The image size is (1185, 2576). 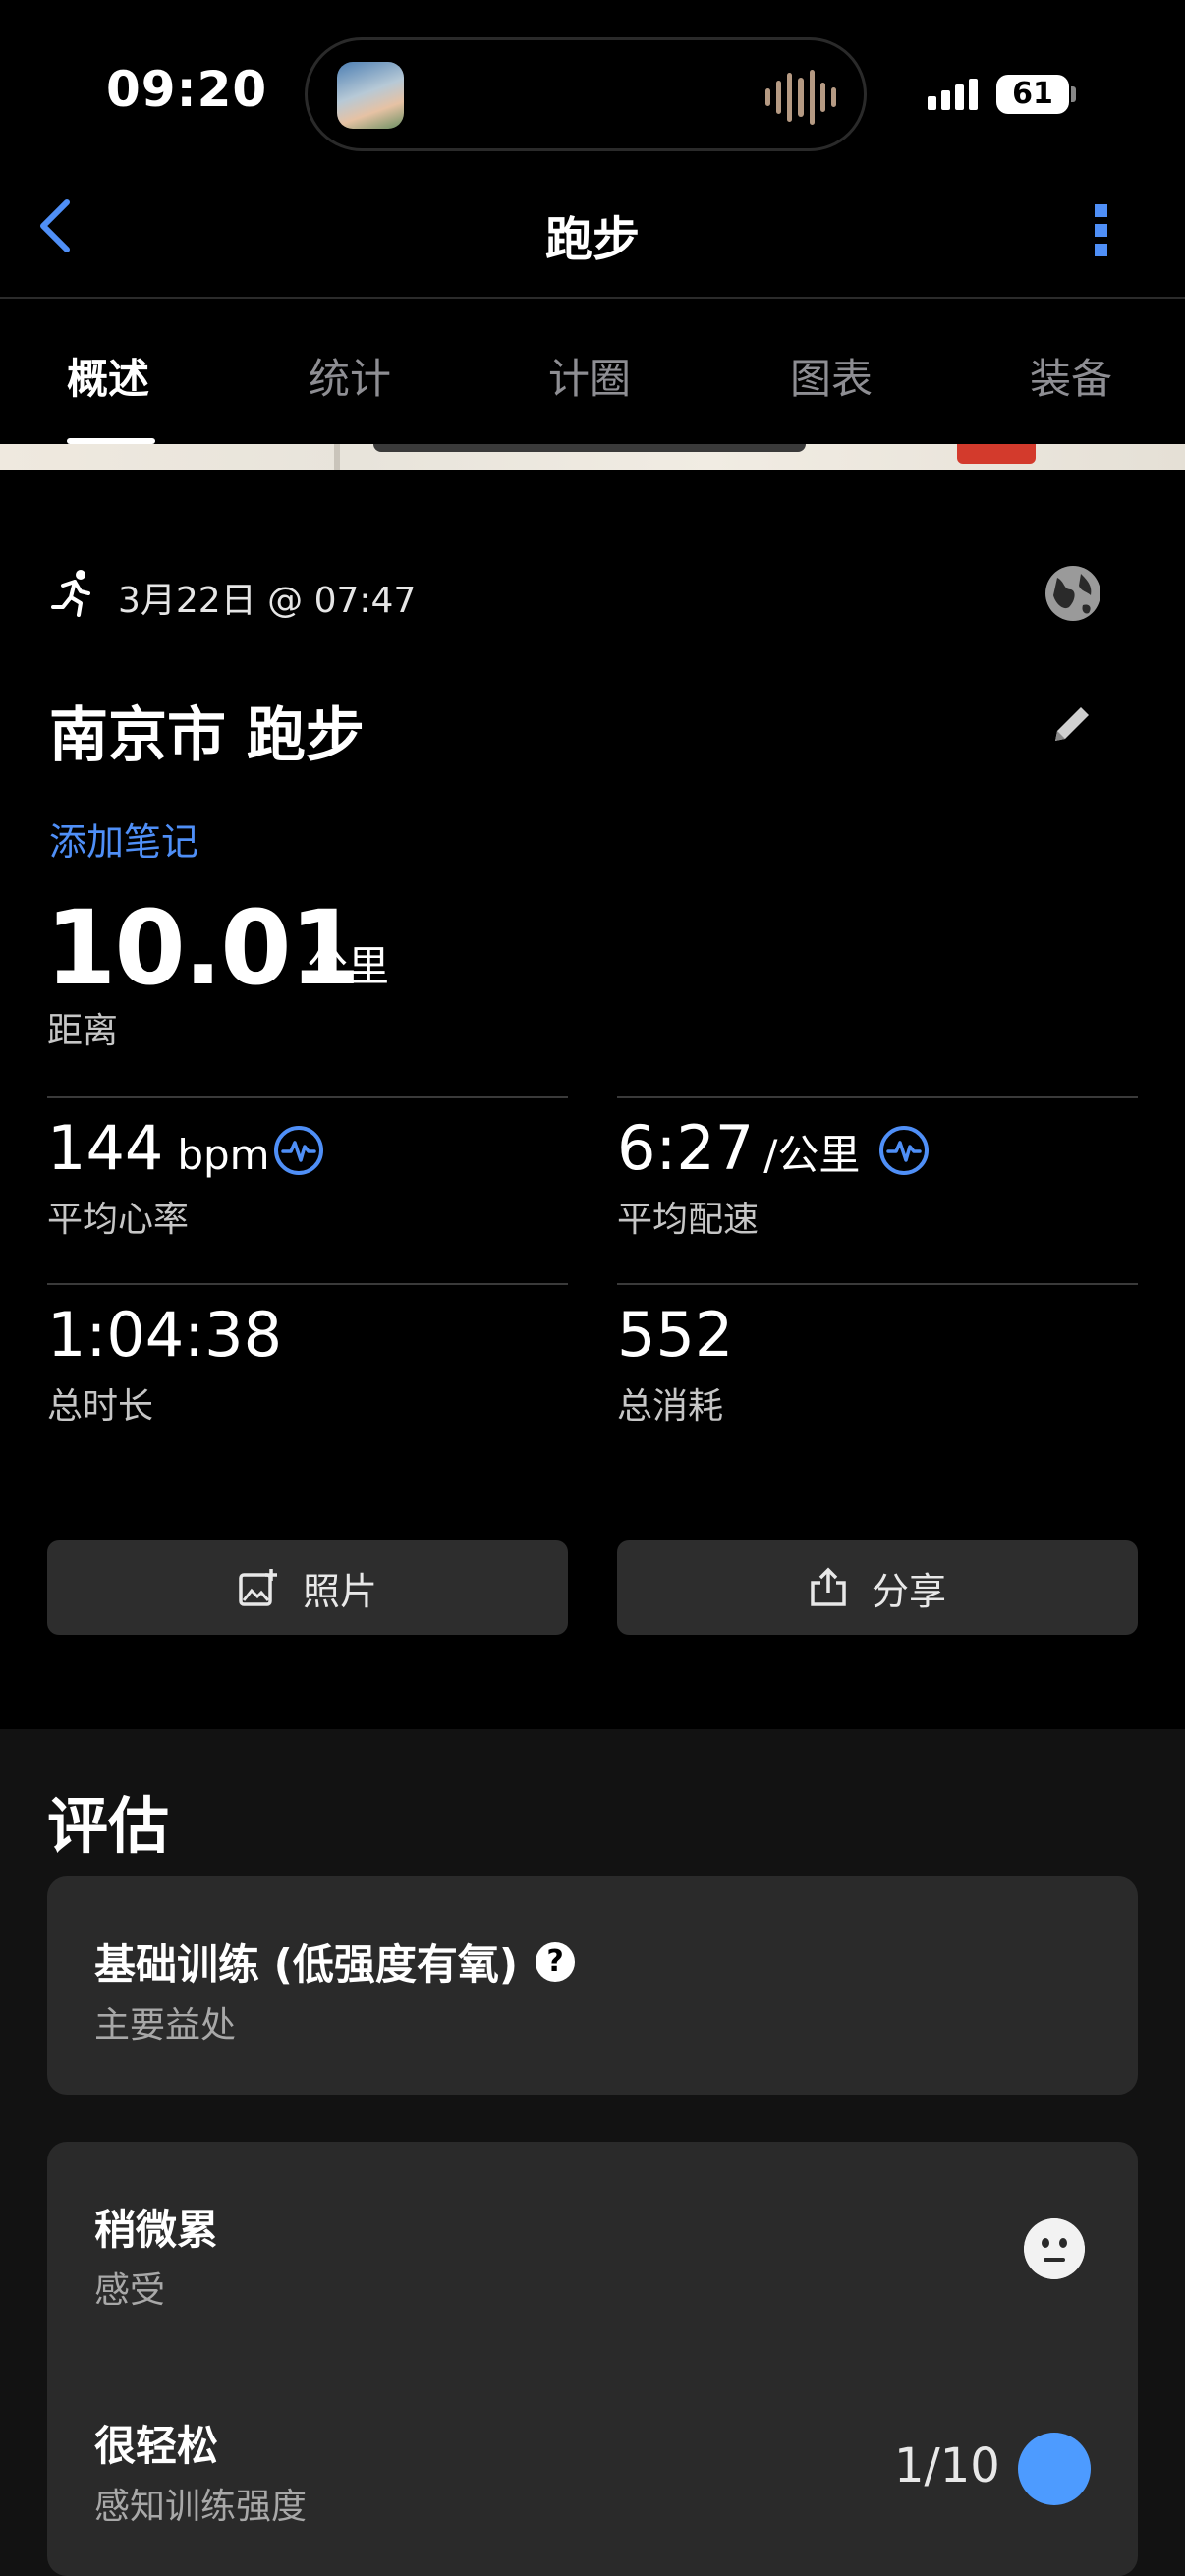 What do you see at coordinates (832, 376) in the screenshot?
I see `tab-charts: 图表` at bounding box center [832, 376].